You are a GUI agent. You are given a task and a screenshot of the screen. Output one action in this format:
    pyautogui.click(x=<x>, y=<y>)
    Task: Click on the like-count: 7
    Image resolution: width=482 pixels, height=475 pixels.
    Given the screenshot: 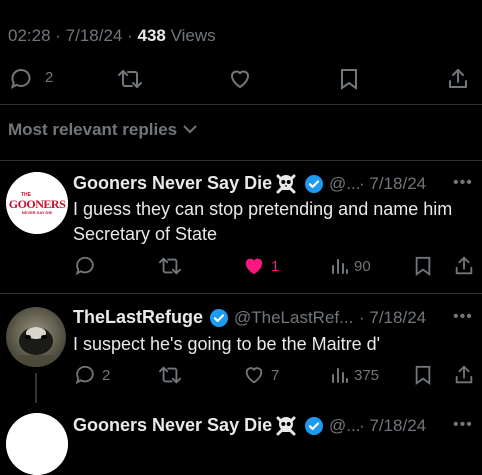 What is the action you would take?
    pyautogui.click(x=275, y=375)
    